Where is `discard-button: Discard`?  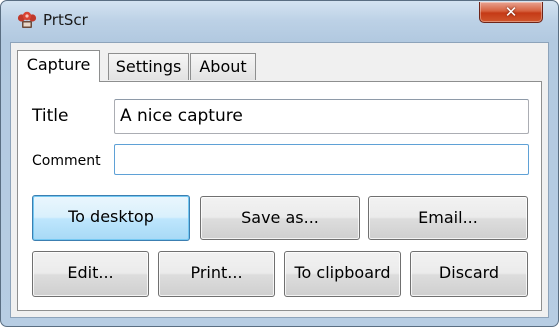 discard-button: Discard is located at coordinates (469, 274).